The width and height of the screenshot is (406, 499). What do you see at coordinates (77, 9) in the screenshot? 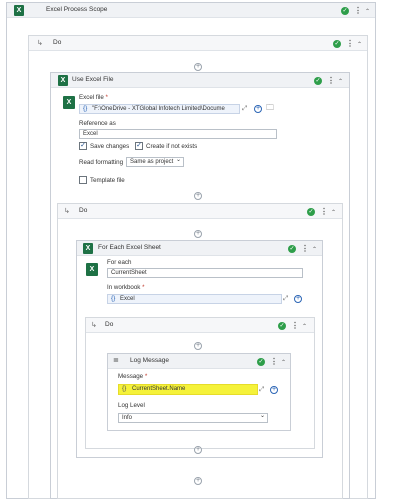
I see `excel-process-scope-title: Excel Process Scope` at bounding box center [77, 9].